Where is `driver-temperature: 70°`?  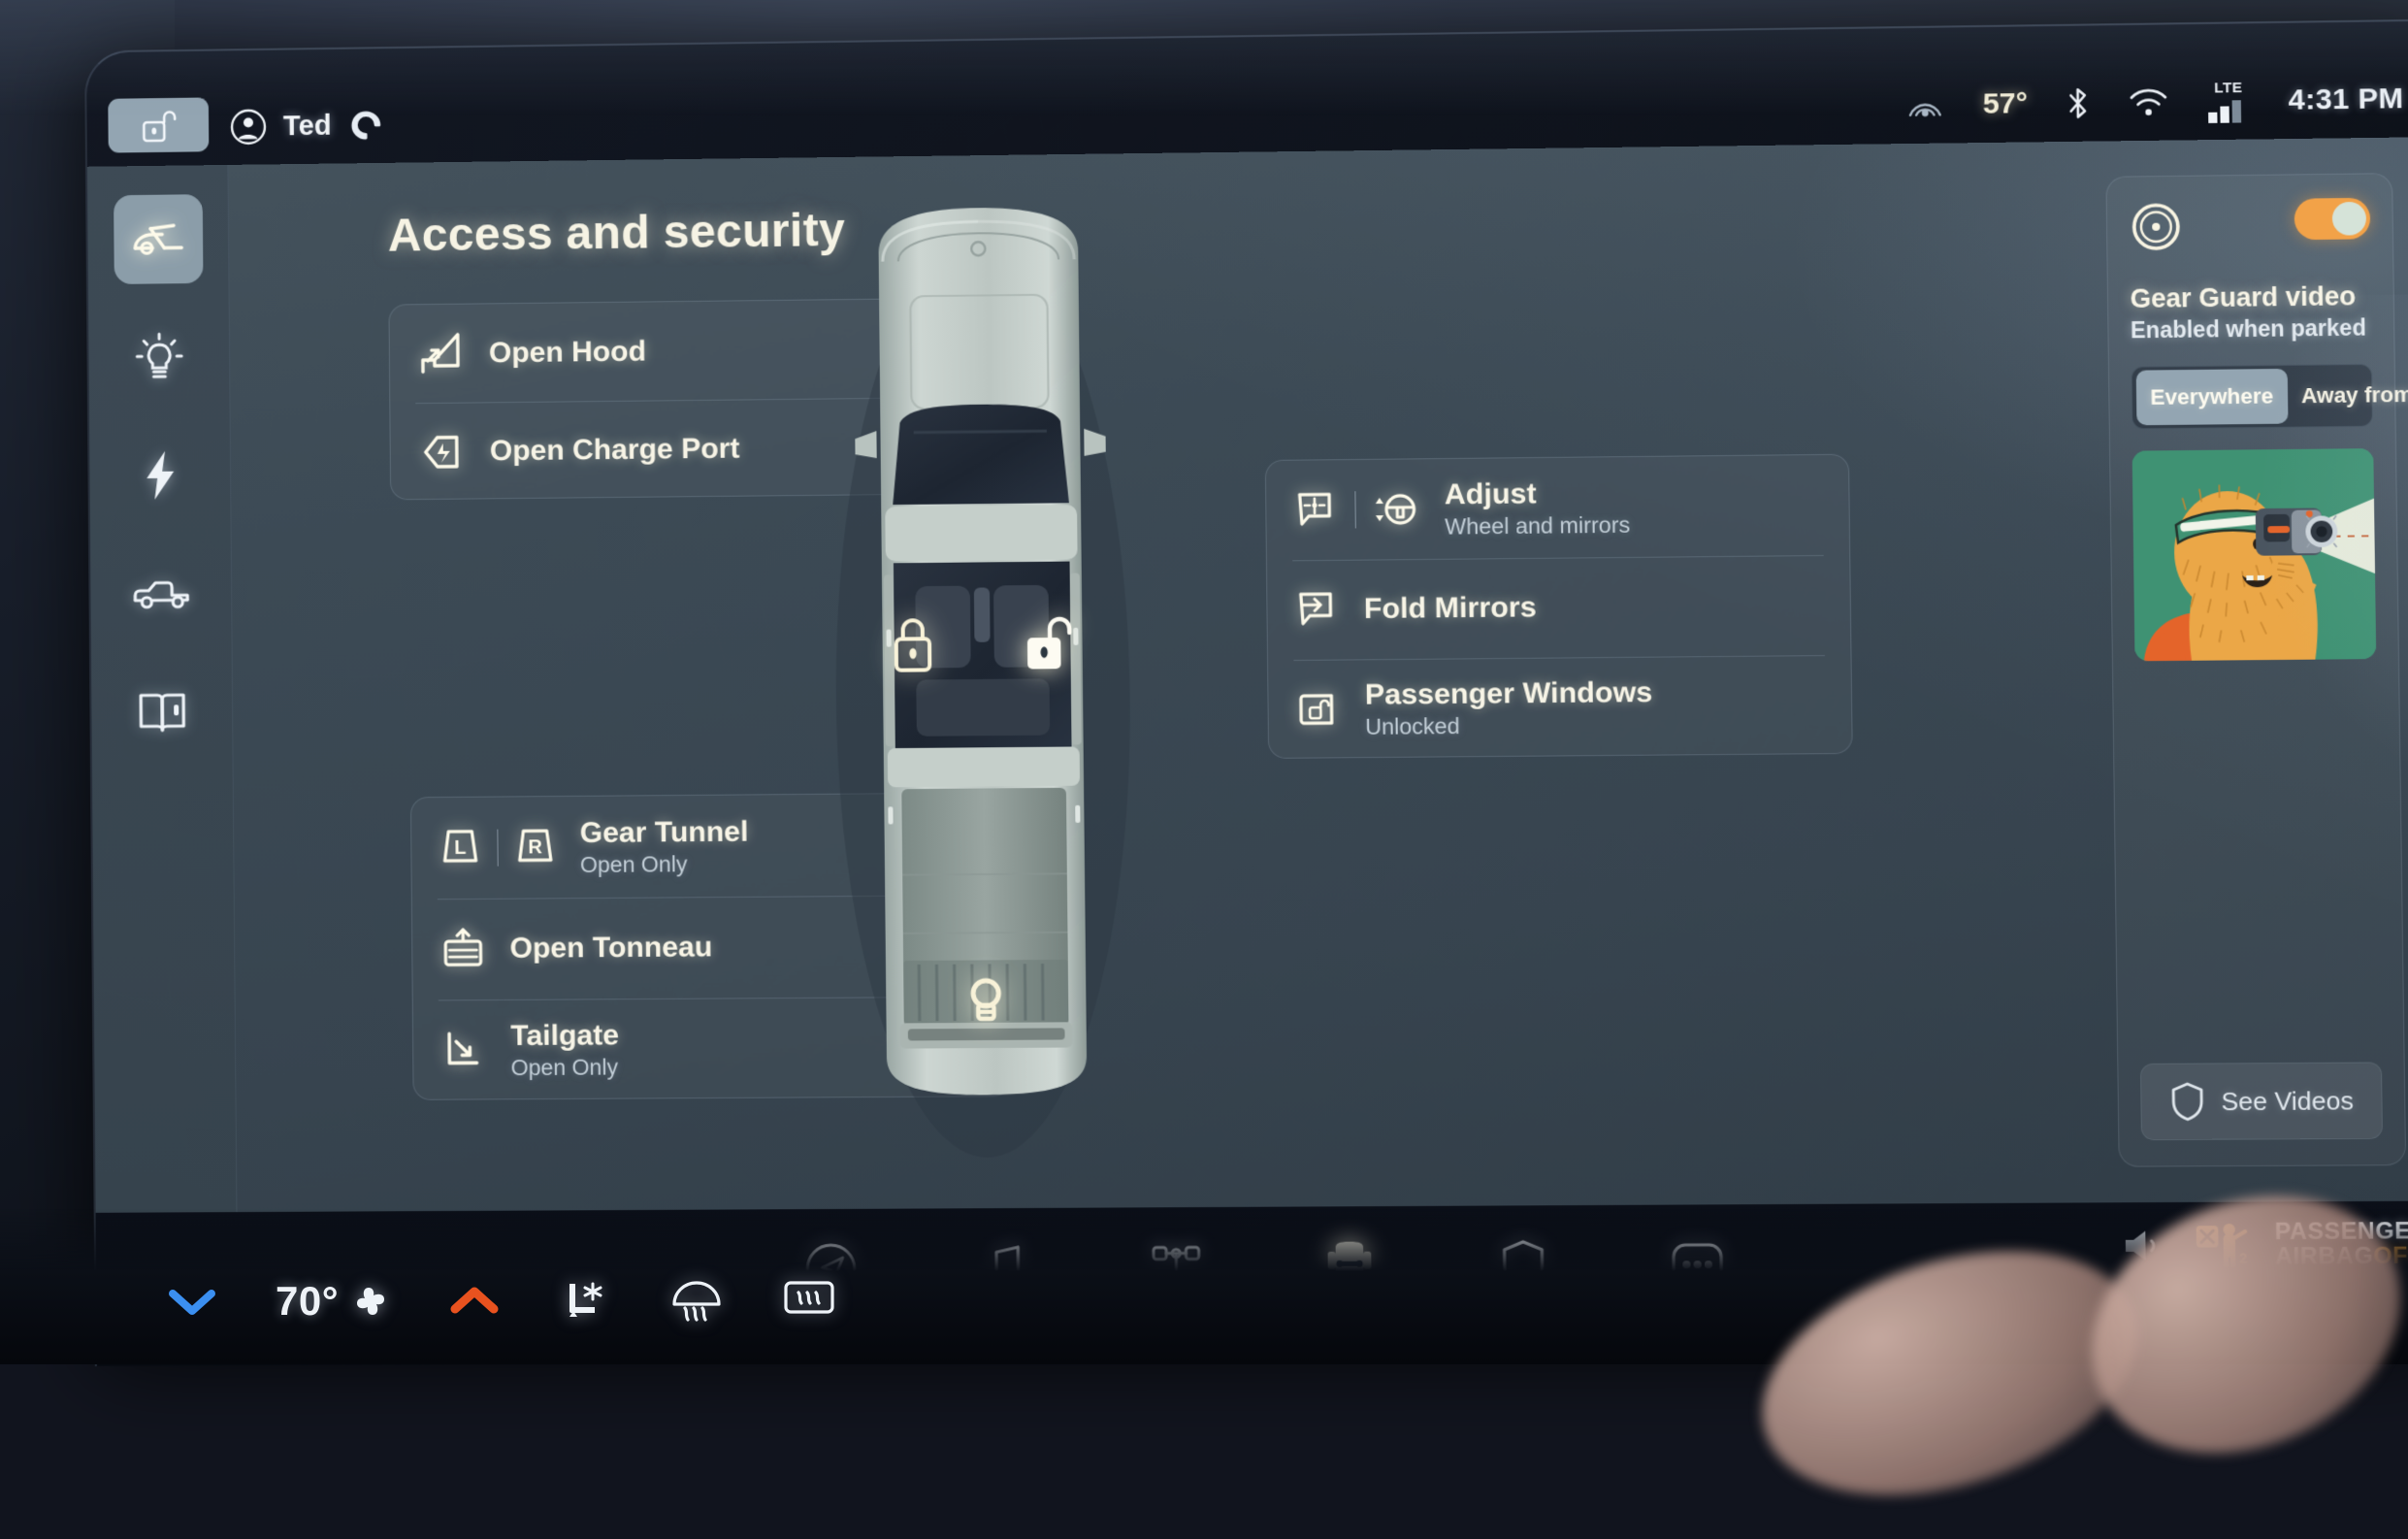
driver-temperature: 70° is located at coordinates (307, 1301).